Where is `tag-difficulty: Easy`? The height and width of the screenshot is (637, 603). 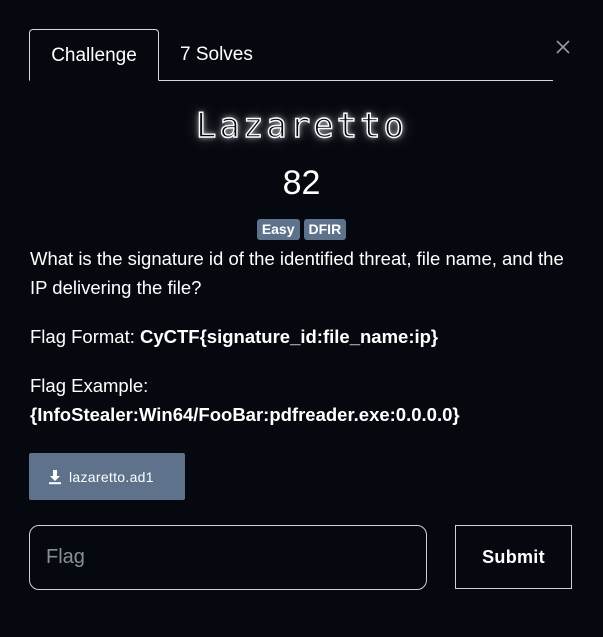
tag-difficulty: Easy is located at coordinates (278, 229).